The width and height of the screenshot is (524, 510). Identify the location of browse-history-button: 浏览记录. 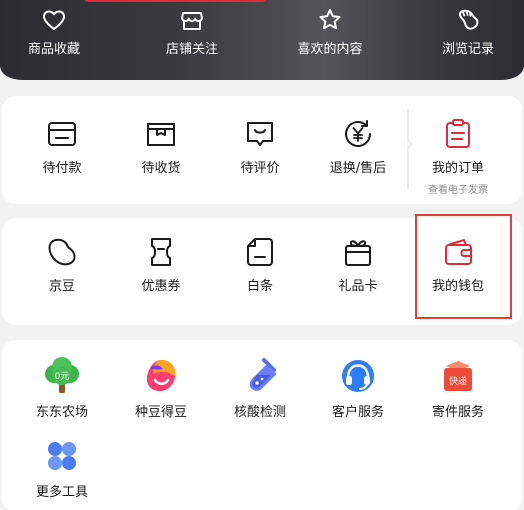
(468, 31).